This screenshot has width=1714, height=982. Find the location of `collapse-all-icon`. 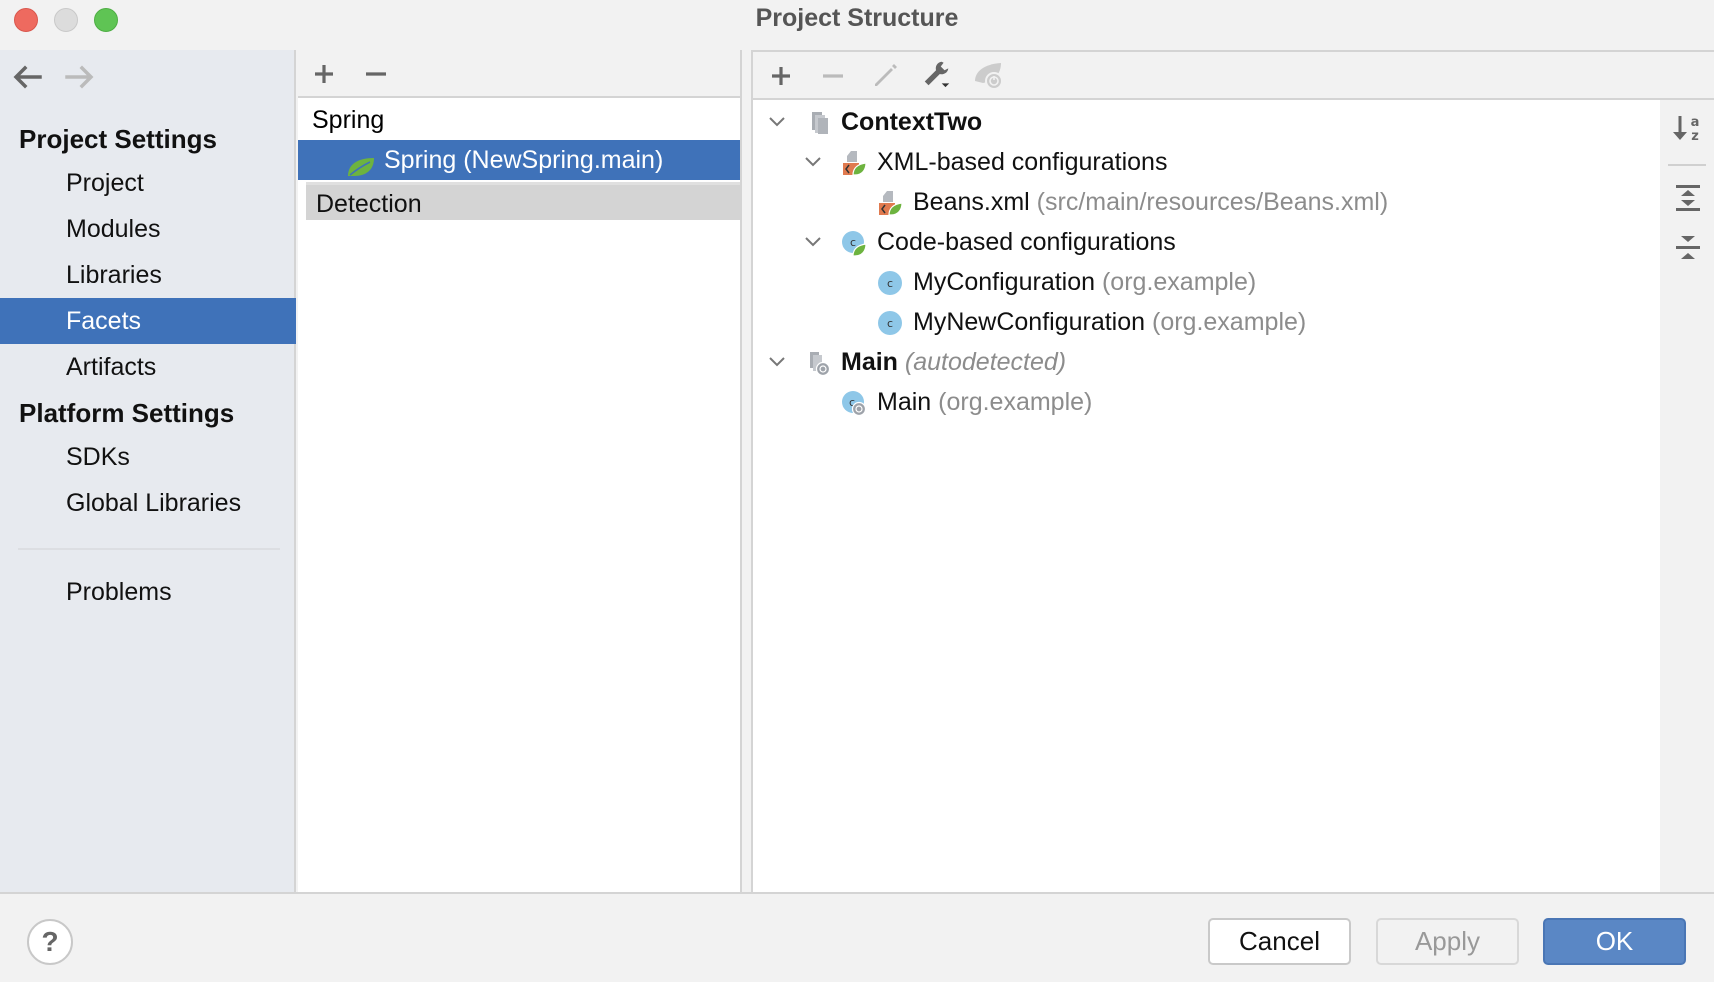

collapse-all-icon is located at coordinates (1688, 247).